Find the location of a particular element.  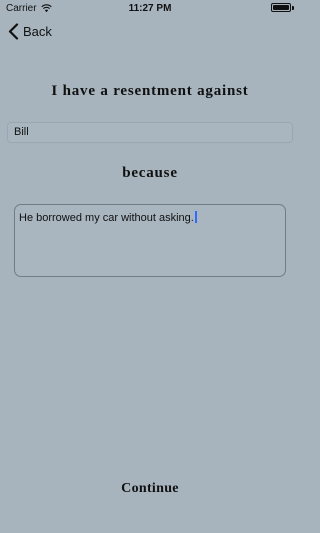

battery-fill is located at coordinates (281, 7).